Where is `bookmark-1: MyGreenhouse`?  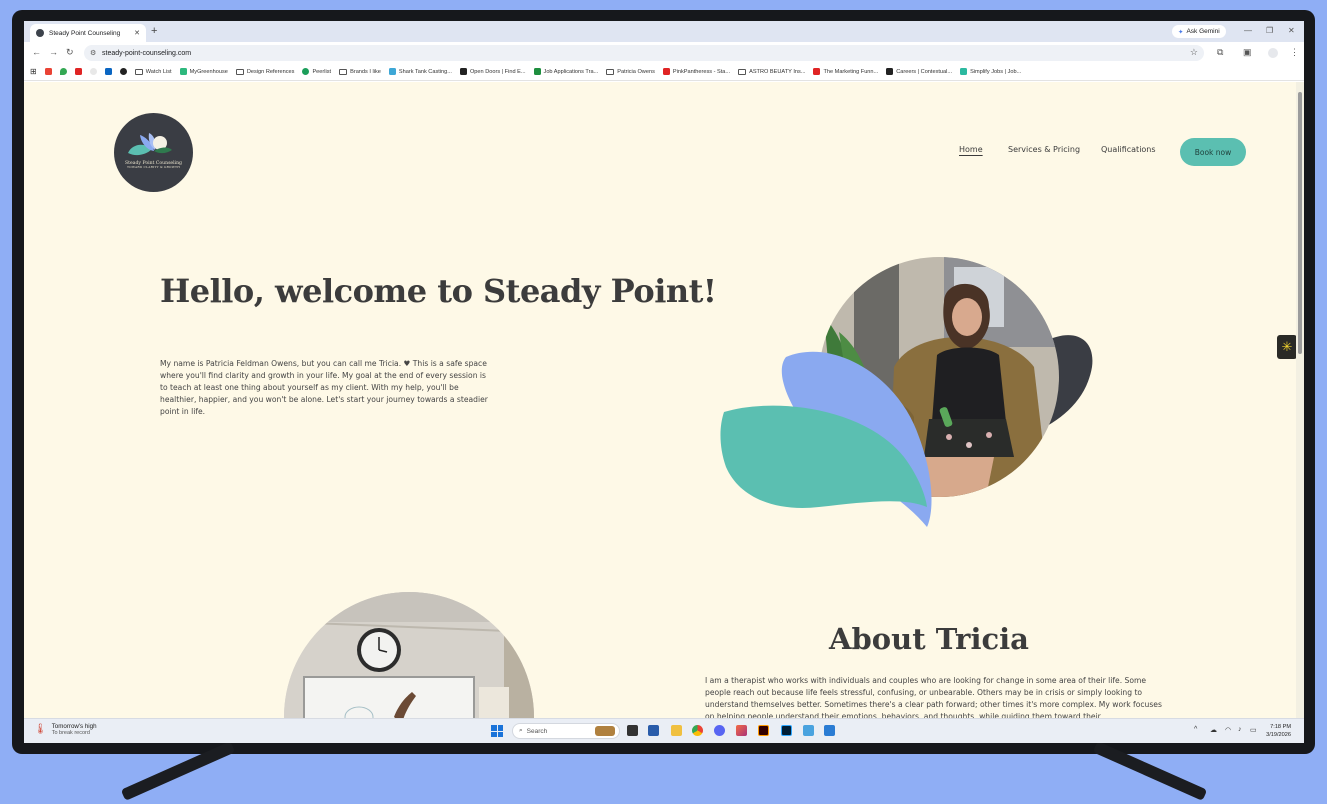 bookmark-1: MyGreenhouse is located at coordinates (203, 71).